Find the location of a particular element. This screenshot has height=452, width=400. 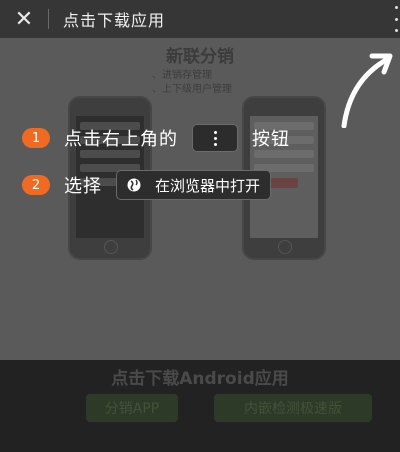

download-title: 点击下载Android应用 is located at coordinates (200, 379).